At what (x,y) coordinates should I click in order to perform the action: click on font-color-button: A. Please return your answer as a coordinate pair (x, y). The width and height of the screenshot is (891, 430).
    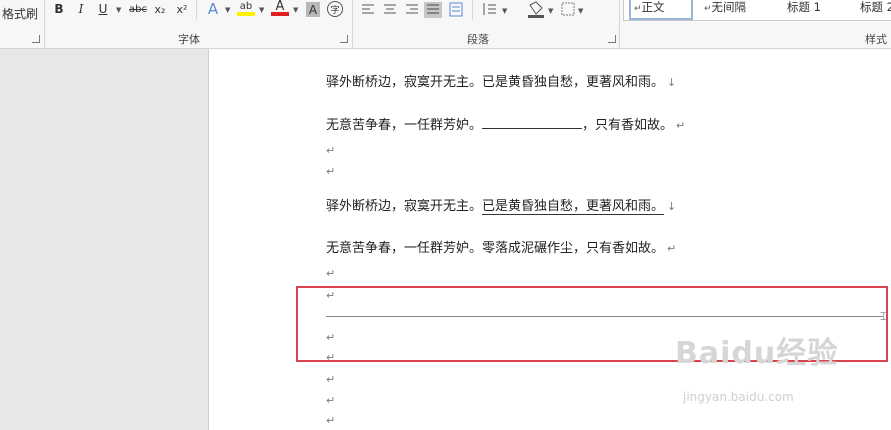
    Looking at the image, I should click on (280, 8).